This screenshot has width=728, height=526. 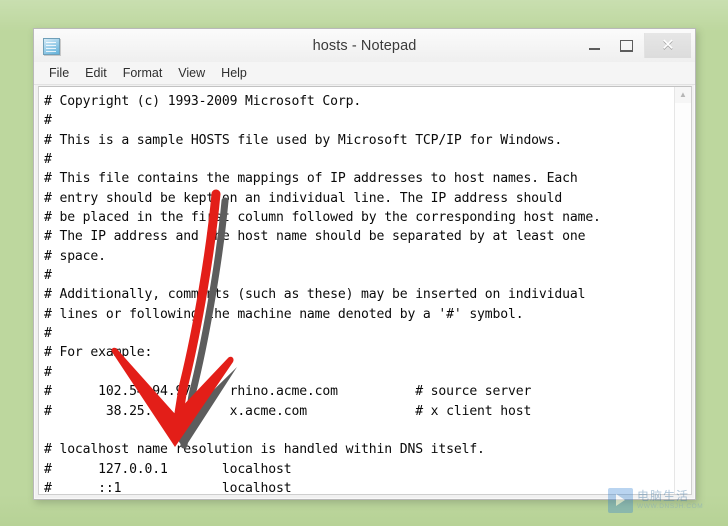 I want to click on scroll-up-arrow-icon: ▲, so click(x=683, y=95).